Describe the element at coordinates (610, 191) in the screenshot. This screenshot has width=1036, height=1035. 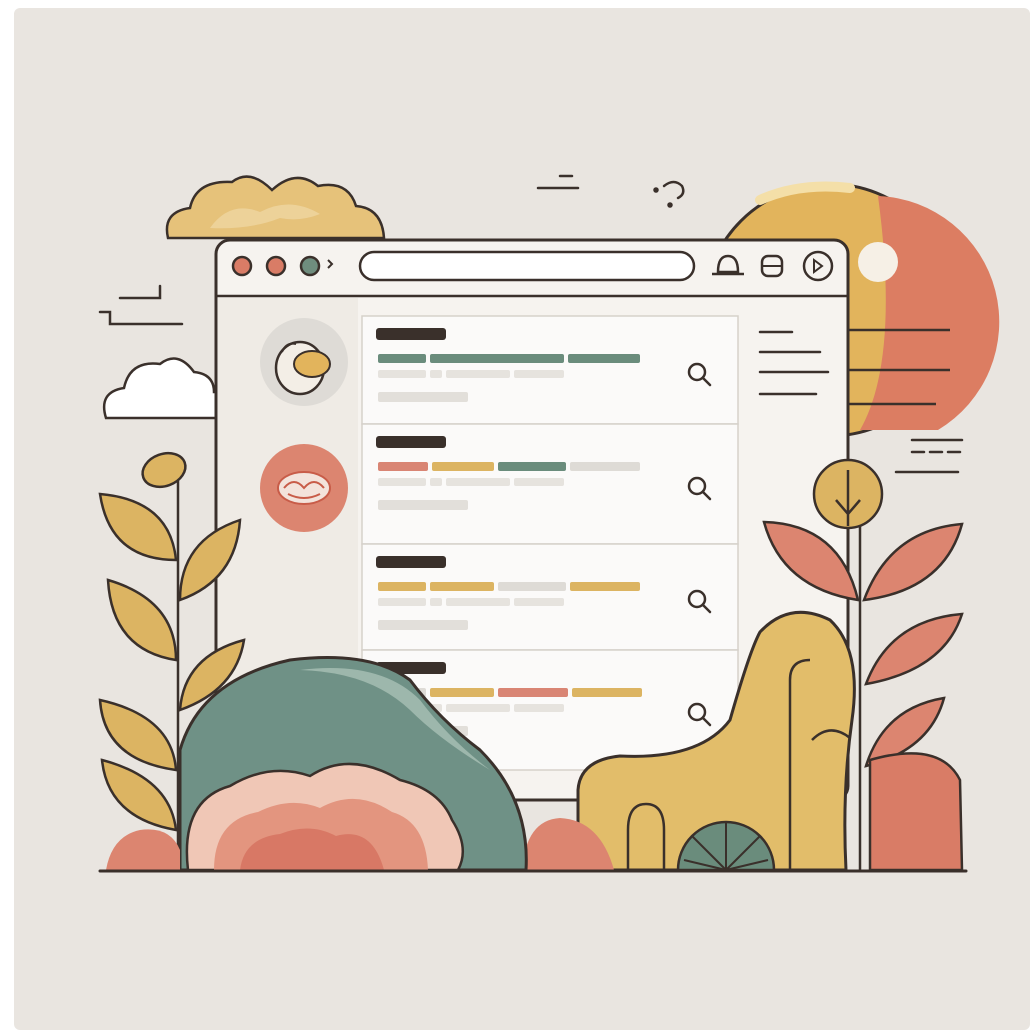
I see `dash-doodle-icon` at that location.